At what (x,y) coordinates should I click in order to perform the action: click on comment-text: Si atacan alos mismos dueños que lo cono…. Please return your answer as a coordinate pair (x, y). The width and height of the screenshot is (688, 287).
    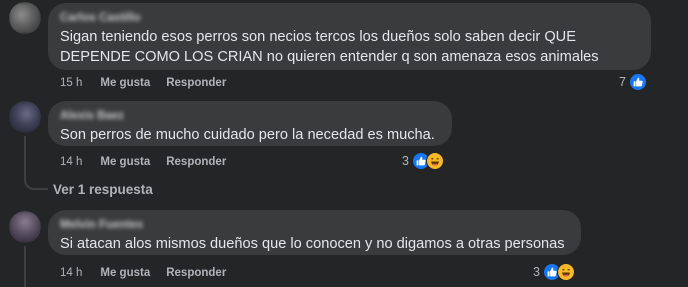
    Looking at the image, I should click on (312, 244).